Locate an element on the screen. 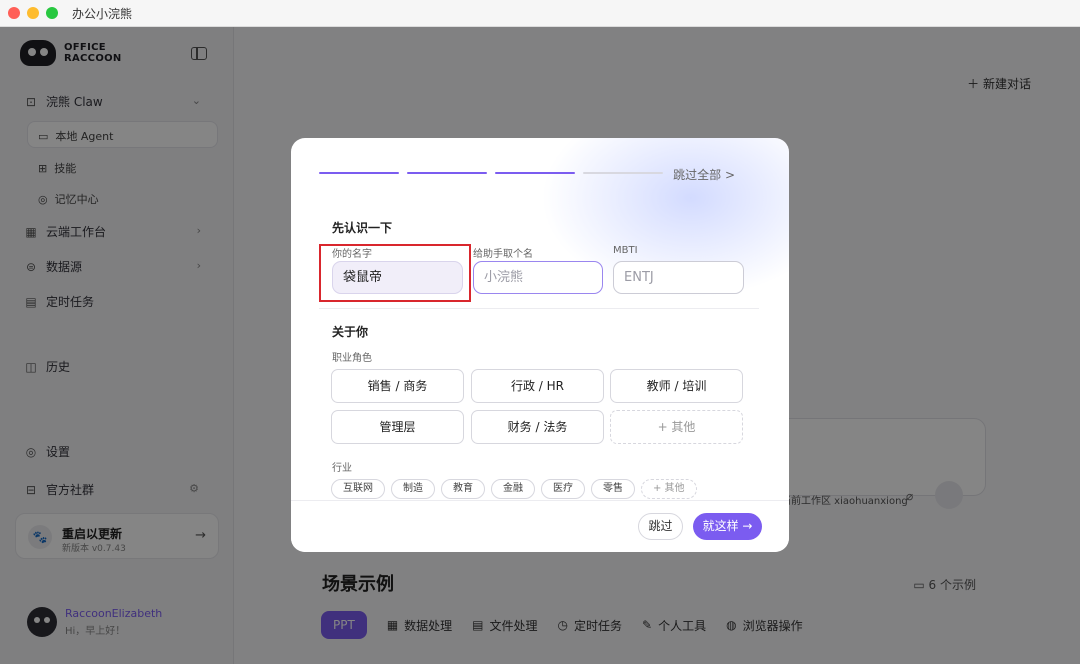 This screenshot has width=1080, height=664. window-title: 办公小浣熊 is located at coordinates (102, 13).